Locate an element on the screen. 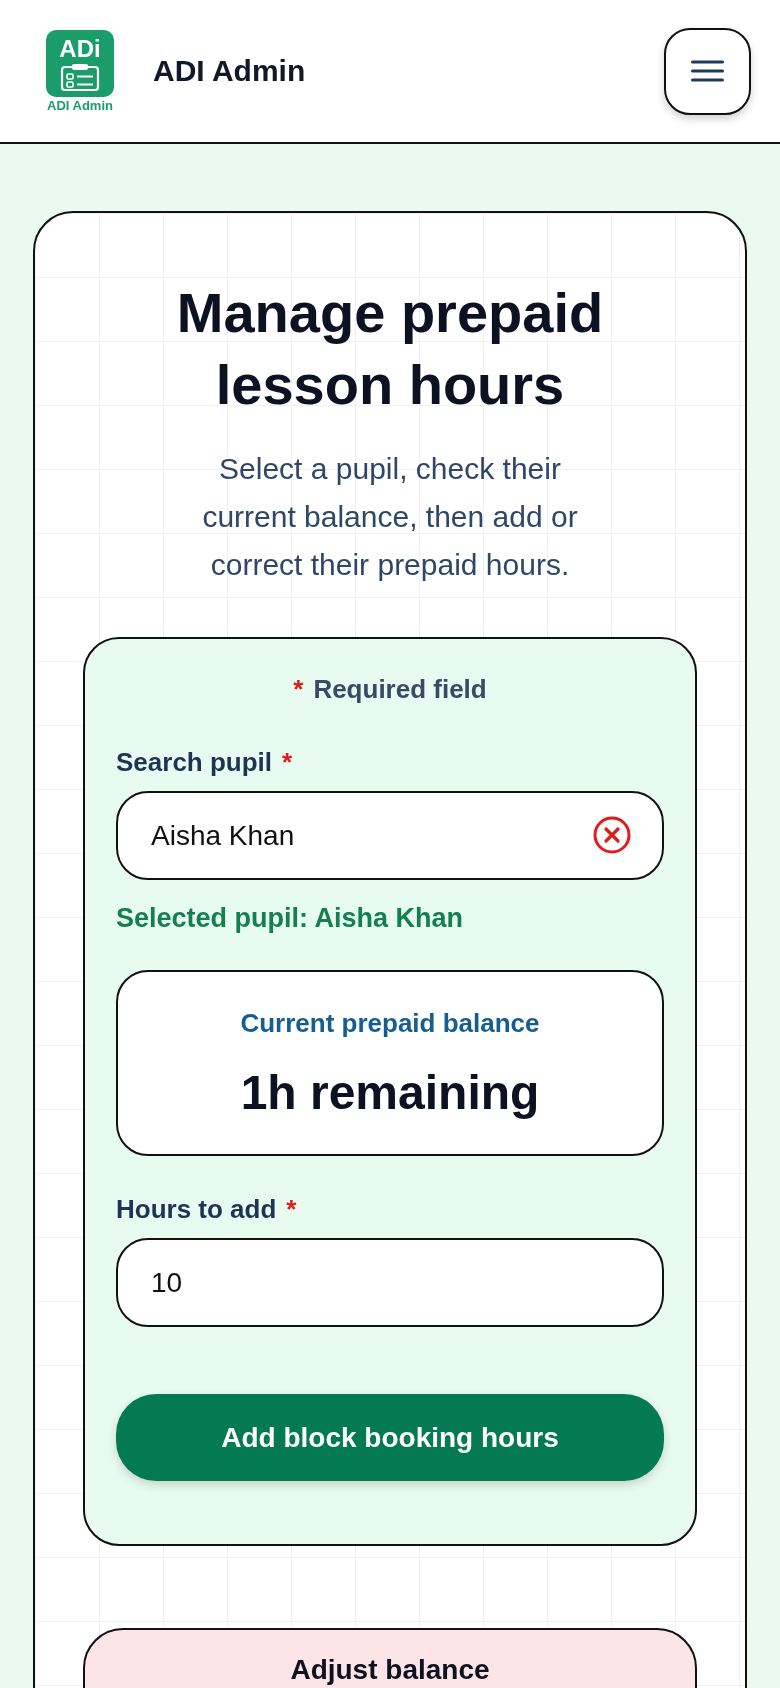 This screenshot has height=1688, width=780. menu-button is located at coordinates (707, 71).